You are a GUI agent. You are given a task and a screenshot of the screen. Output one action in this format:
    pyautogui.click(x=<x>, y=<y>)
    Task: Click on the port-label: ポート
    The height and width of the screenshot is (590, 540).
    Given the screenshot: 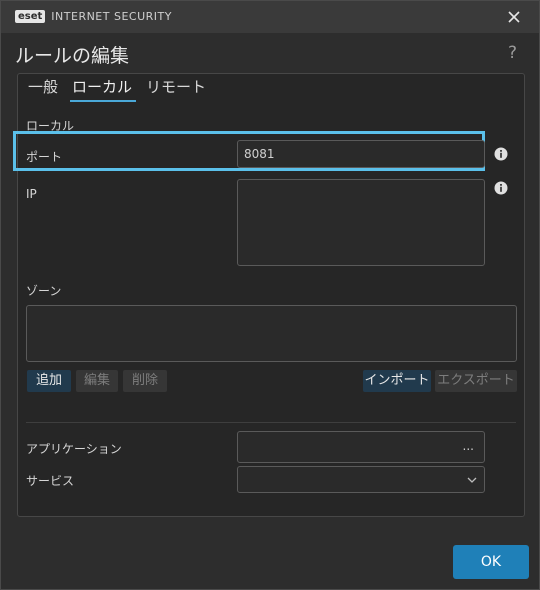 What is the action you would take?
    pyautogui.click(x=44, y=157)
    